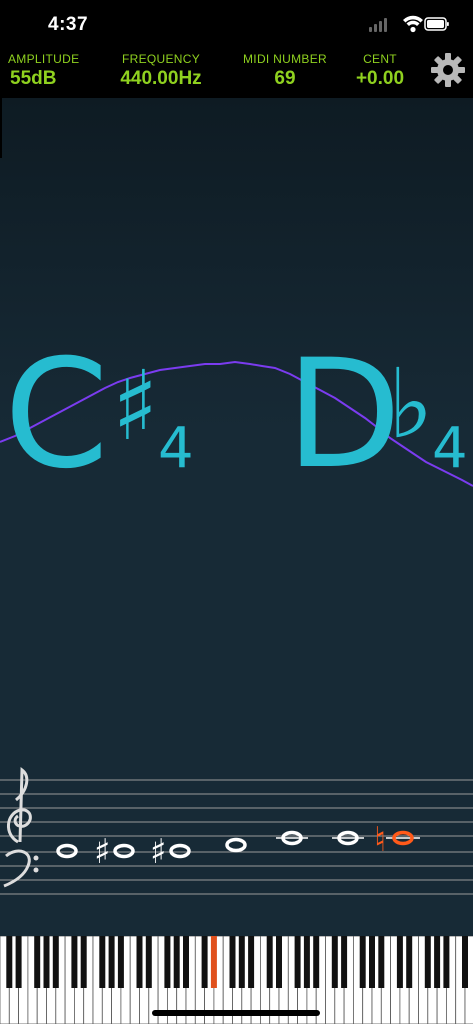 The image size is (473, 1024). I want to click on secondary-note: D, so click(344, 415).